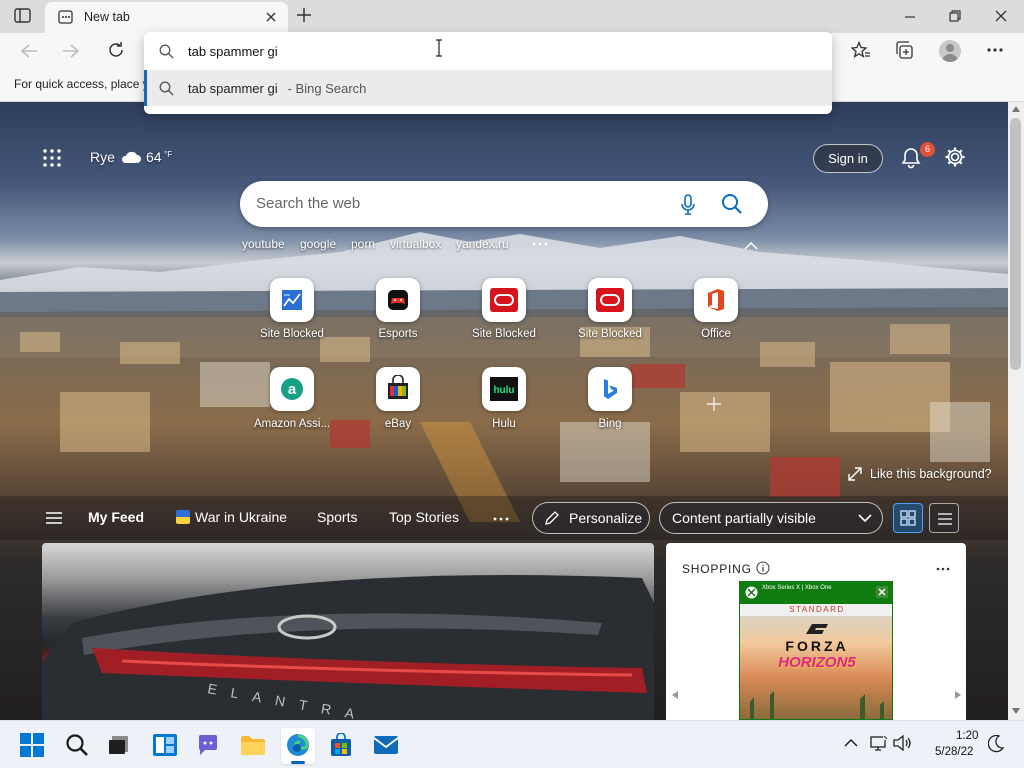 This screenshot has width=1024, height=768. Describe the element at coordinates (119, 745) in the screenshot. I see `task-view-icon` at that location.